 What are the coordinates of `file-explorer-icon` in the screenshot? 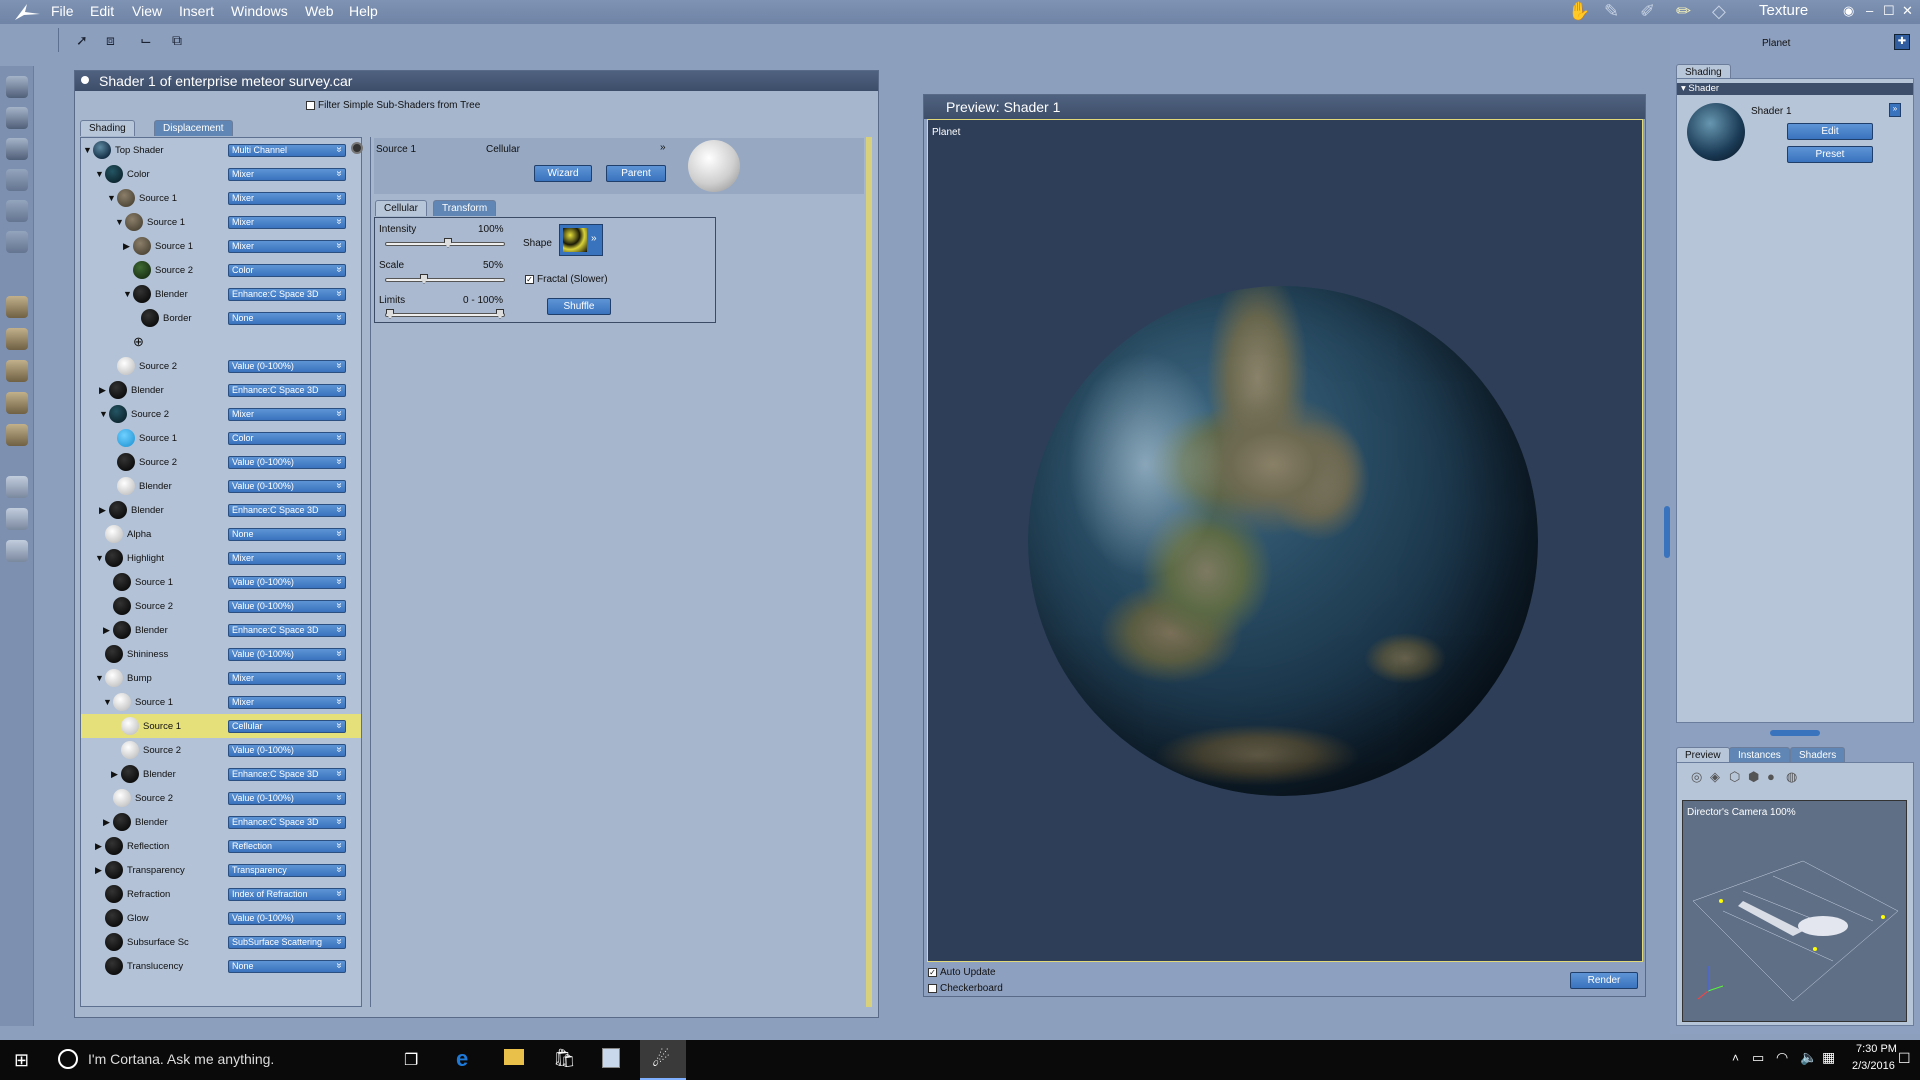 It's located at (514, 1057).